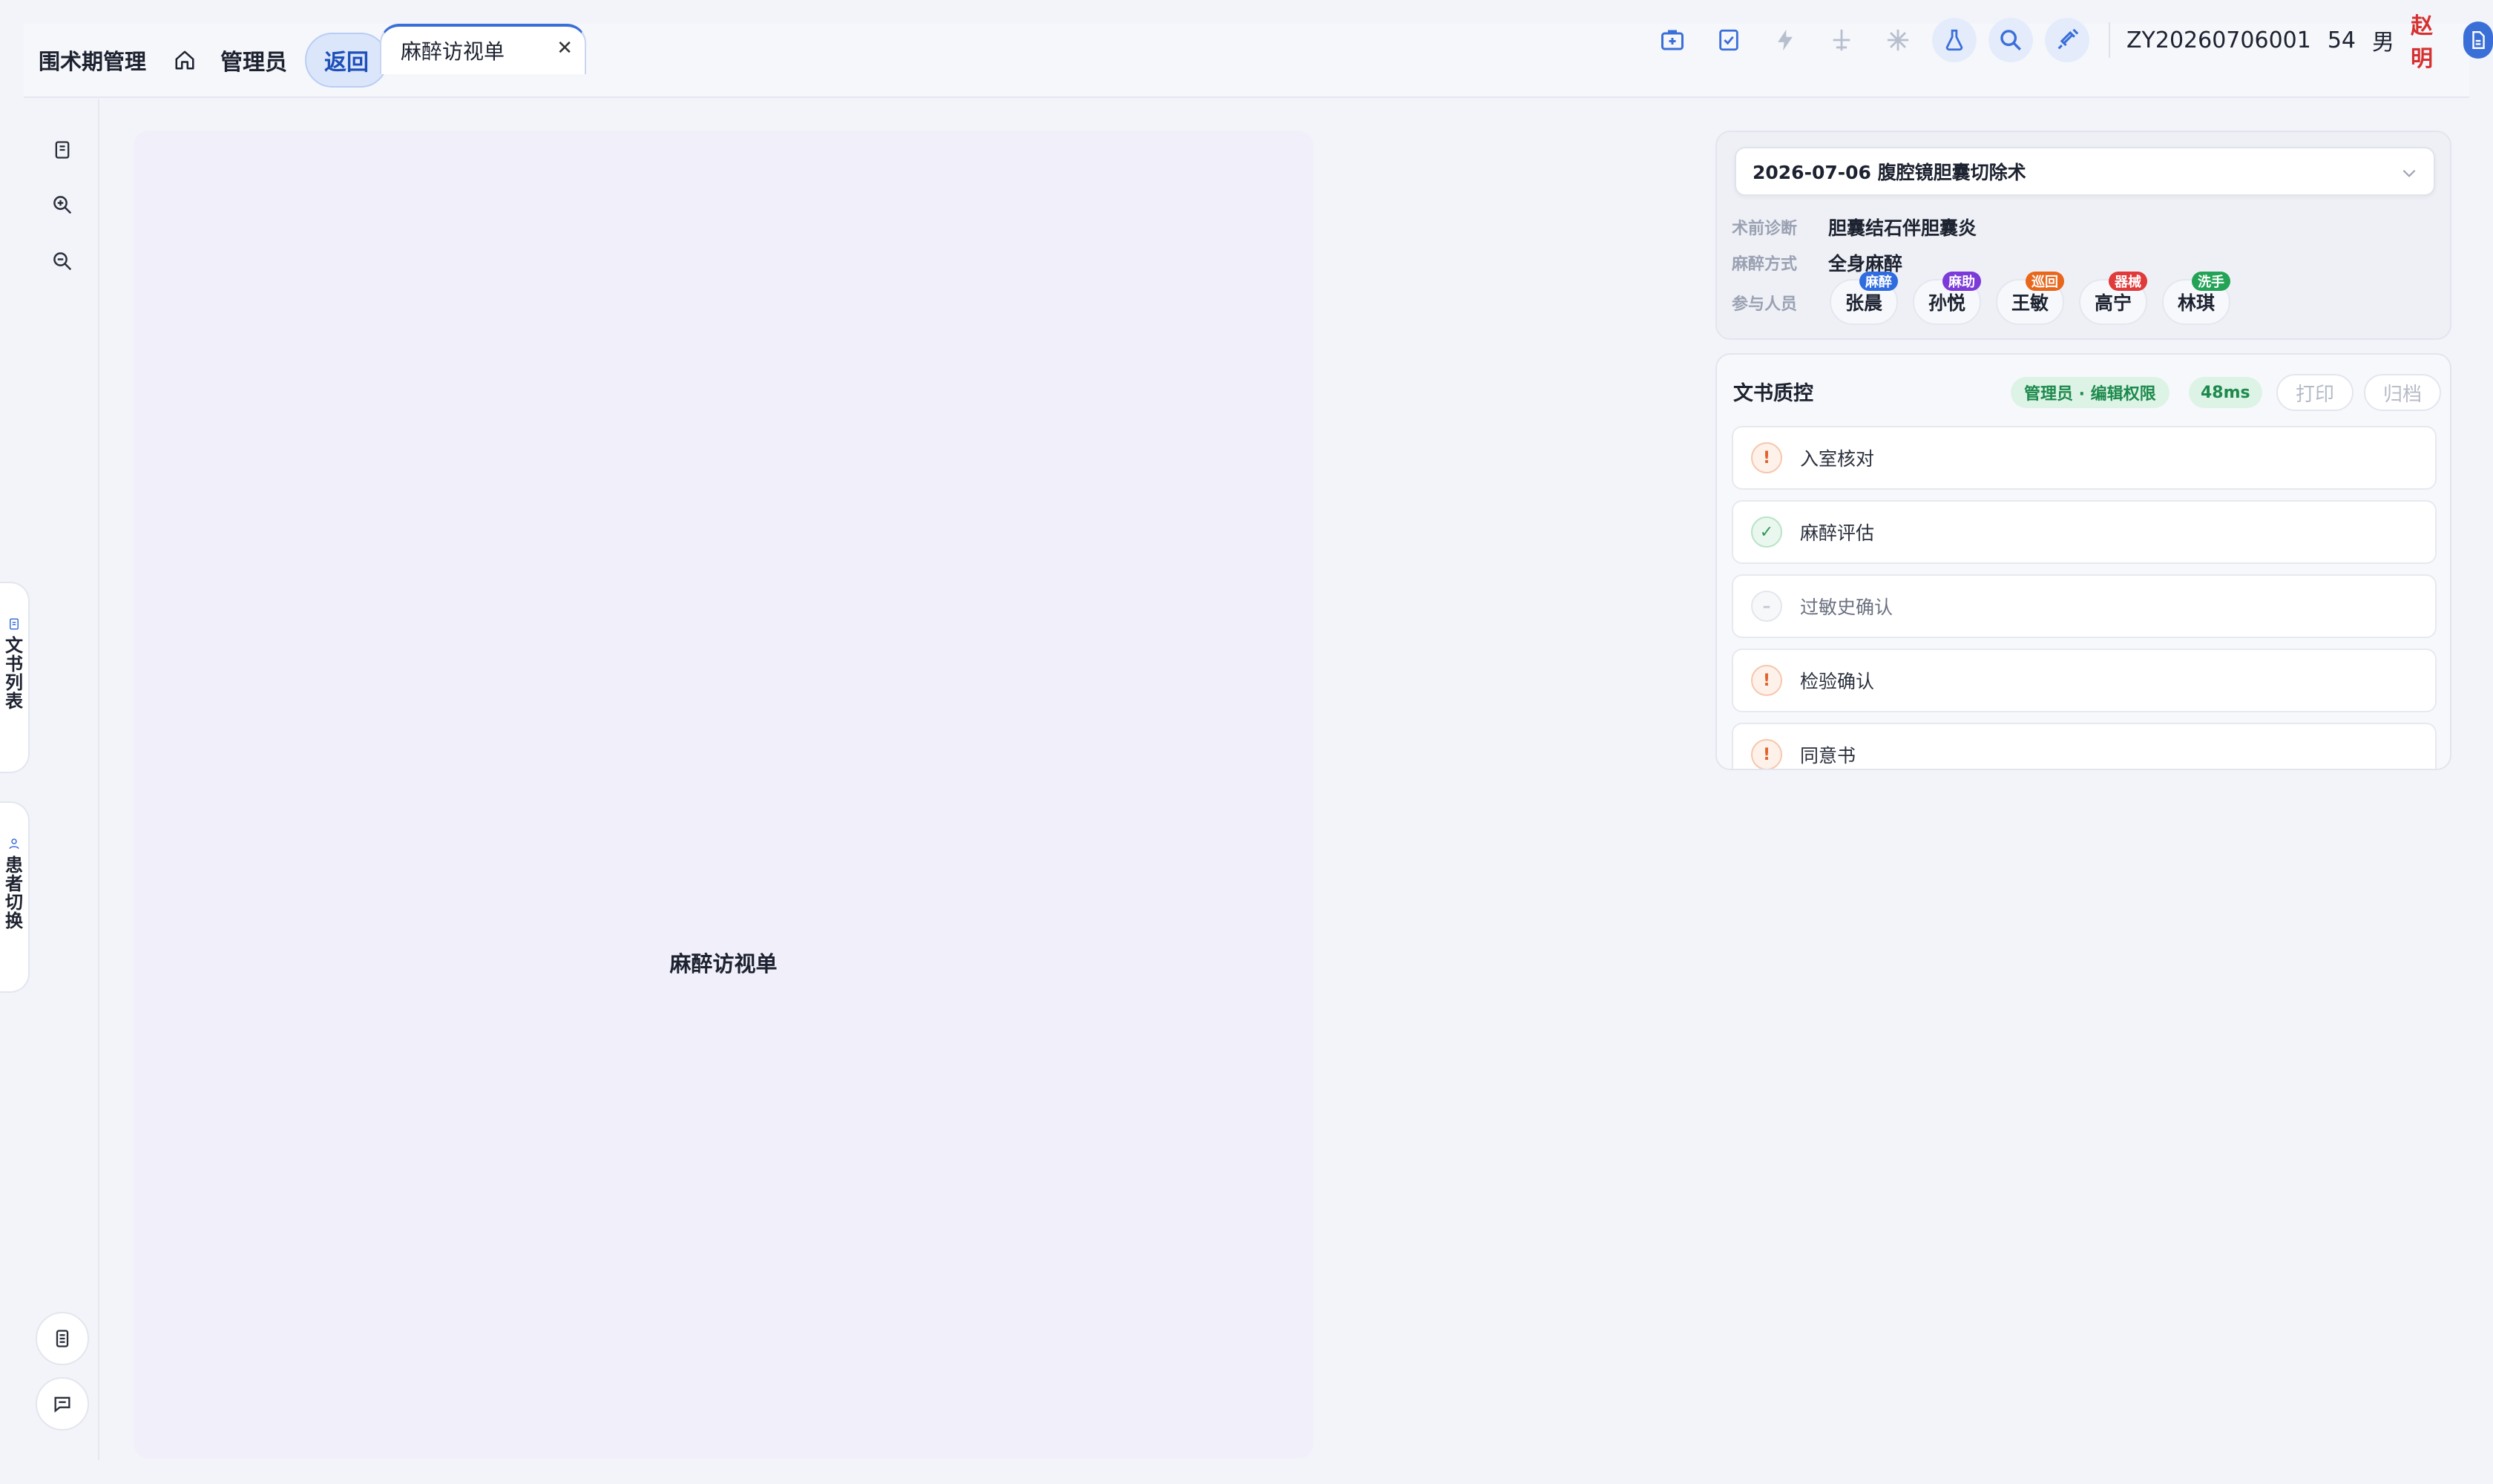 The image size is (2493, 1484). Describe the element at coordinates (2409, 173) in the screenshot. I see `chevron-down-icon` at that location.